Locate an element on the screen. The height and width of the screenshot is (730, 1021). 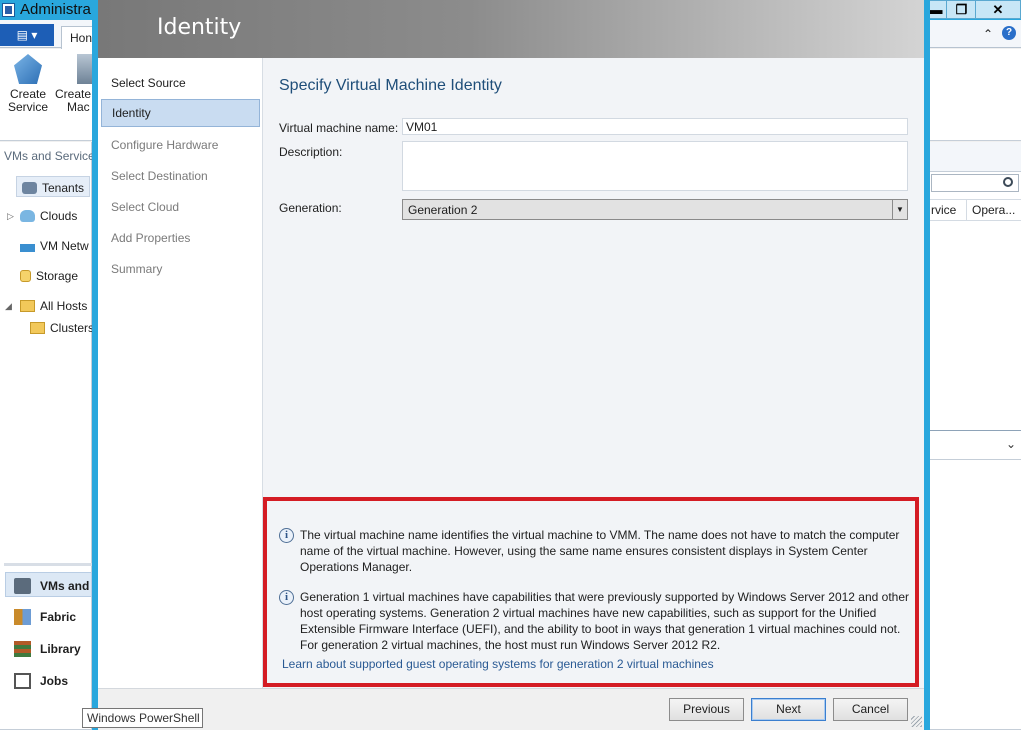
vm-name-label: Virtual machine name: is located at coordinates (339, 128).